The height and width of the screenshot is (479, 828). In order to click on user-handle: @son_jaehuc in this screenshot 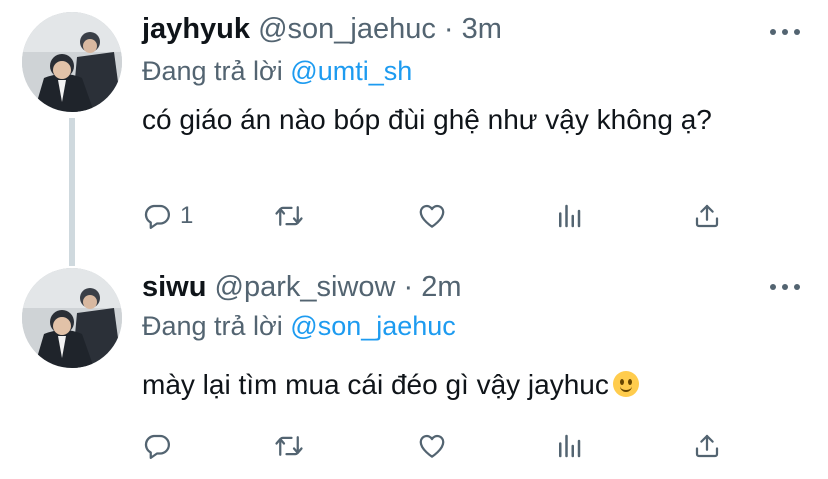, I will do `click(347, 29)`.